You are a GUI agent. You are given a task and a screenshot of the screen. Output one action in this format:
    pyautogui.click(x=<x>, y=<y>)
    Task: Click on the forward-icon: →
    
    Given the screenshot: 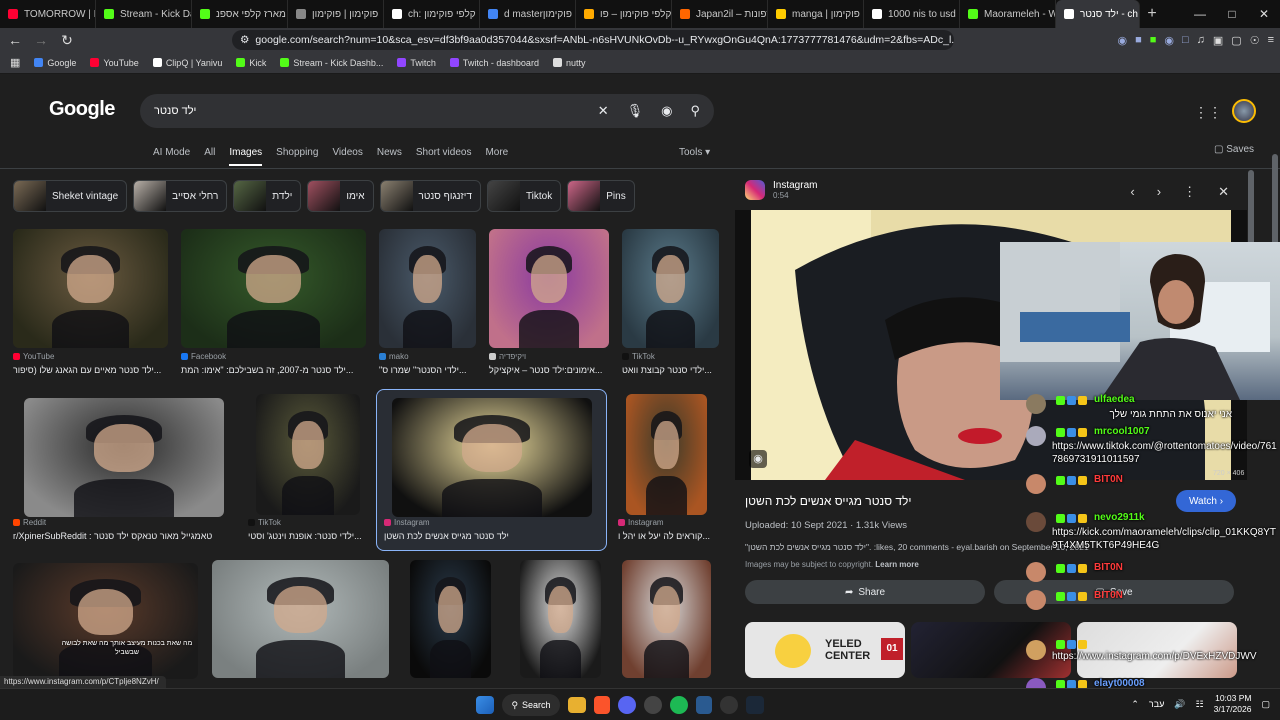 What is the action you would take?
    pyautogui.click(x=41, y=40)
    